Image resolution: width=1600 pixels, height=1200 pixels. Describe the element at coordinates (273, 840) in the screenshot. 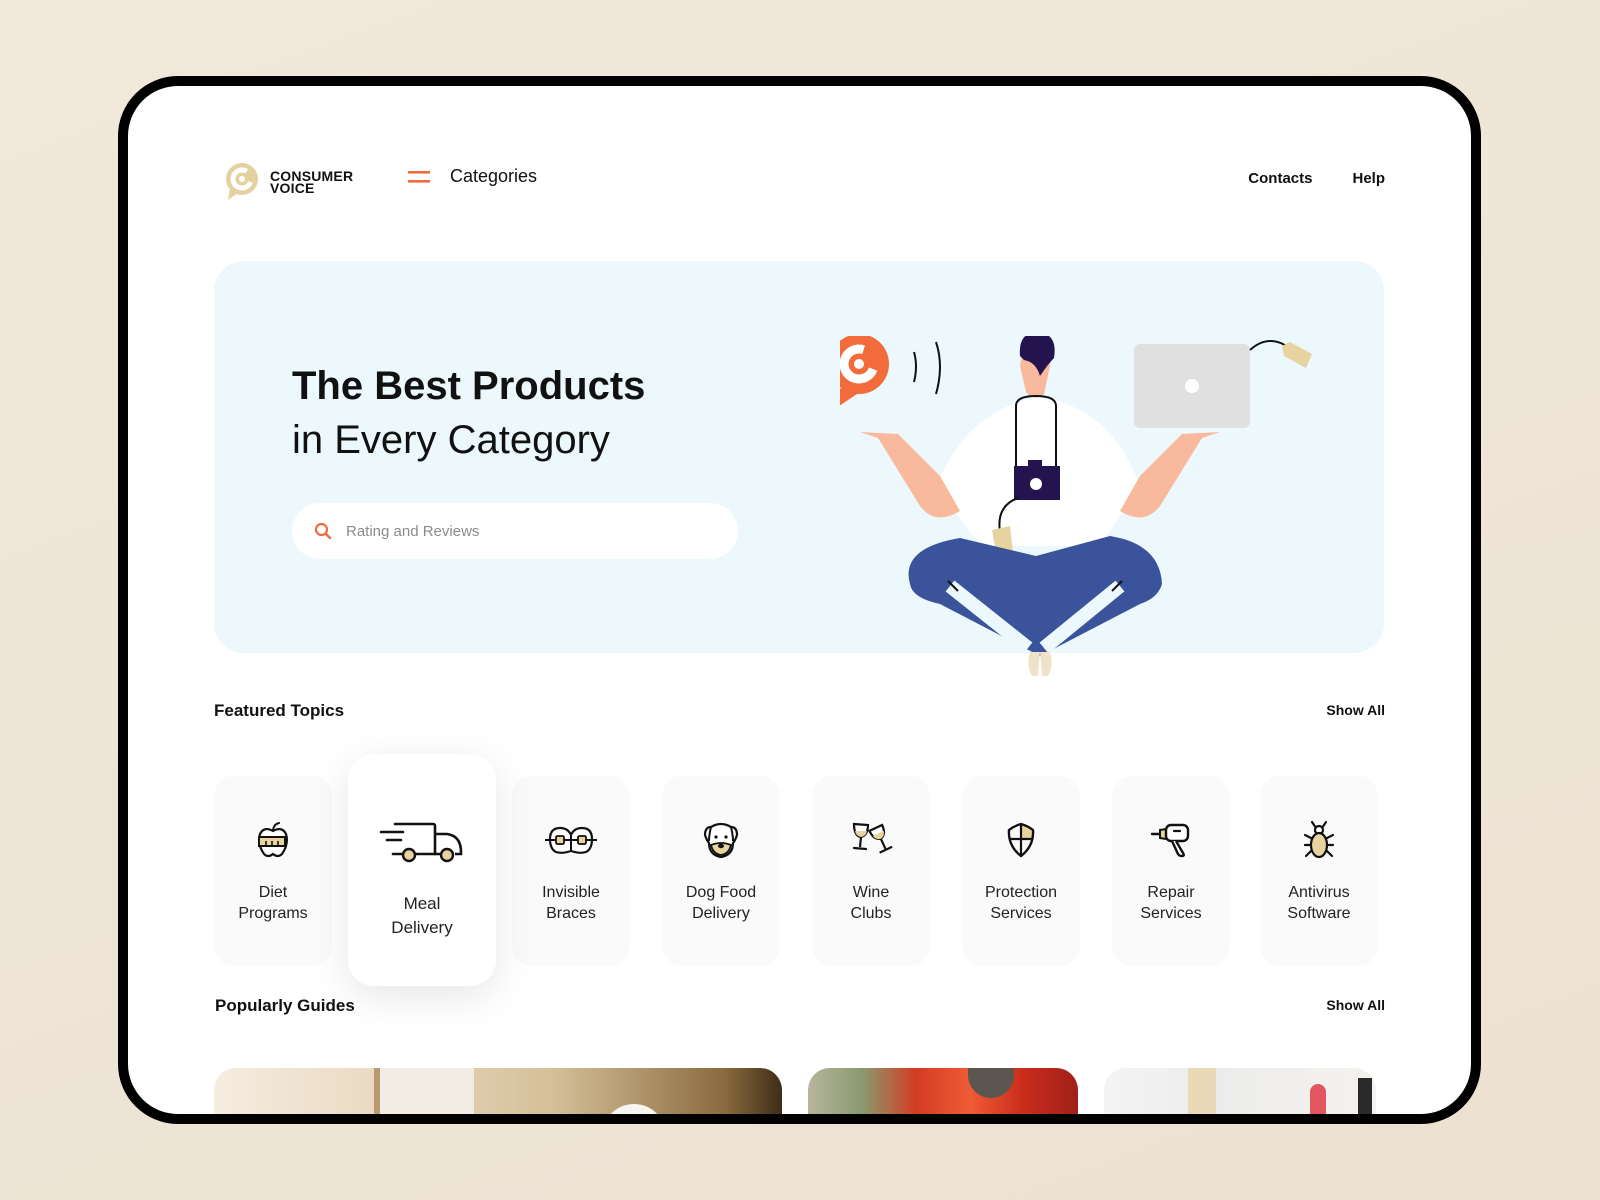

I see `apple-measuring-tape-icon` at that location.